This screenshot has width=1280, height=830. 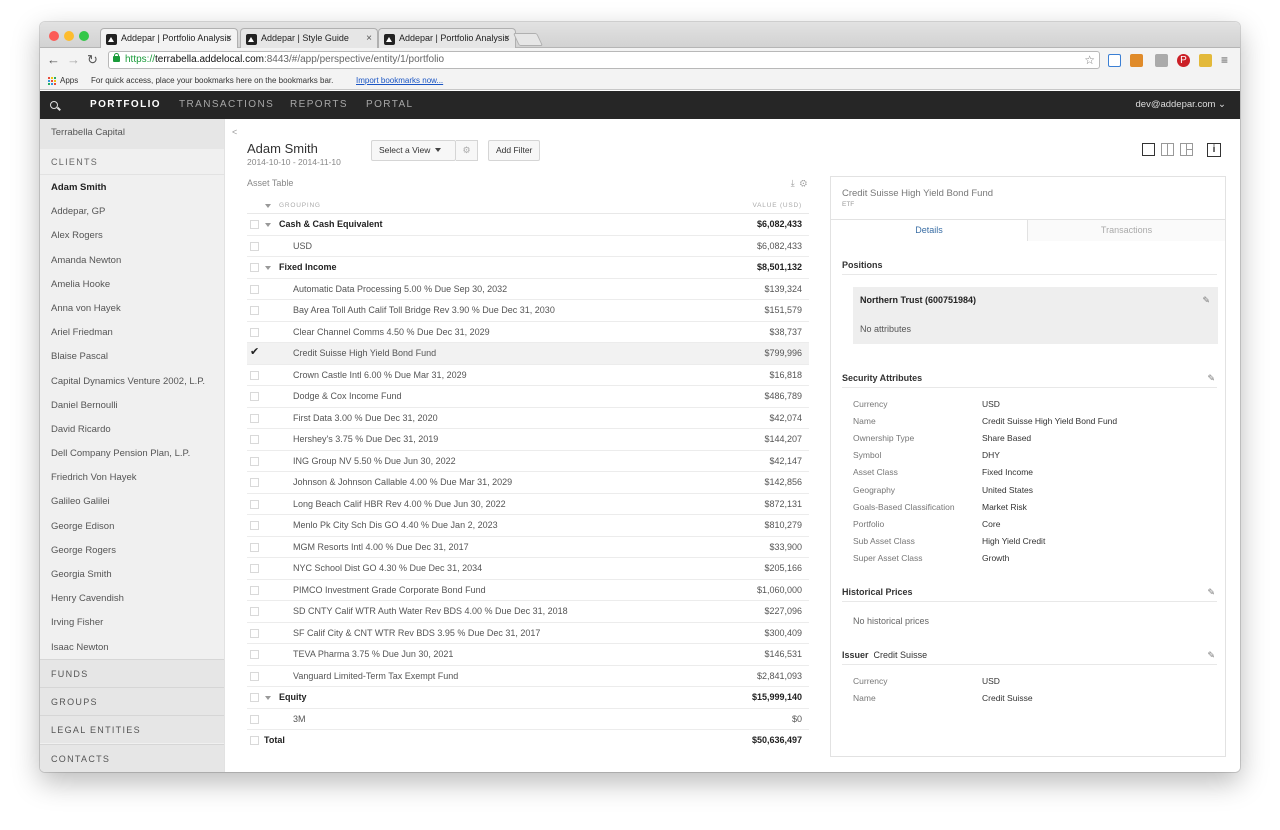 I want to click on client-item: George Edison, so click(x=132, y=527).